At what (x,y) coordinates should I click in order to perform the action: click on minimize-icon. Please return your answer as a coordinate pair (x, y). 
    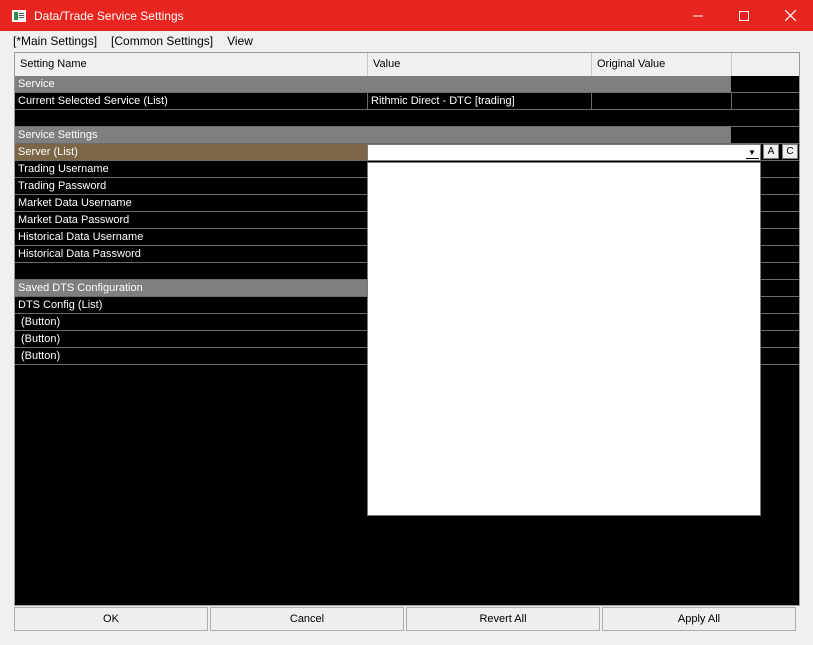
    Looking at the image, I should click on (698, 15).